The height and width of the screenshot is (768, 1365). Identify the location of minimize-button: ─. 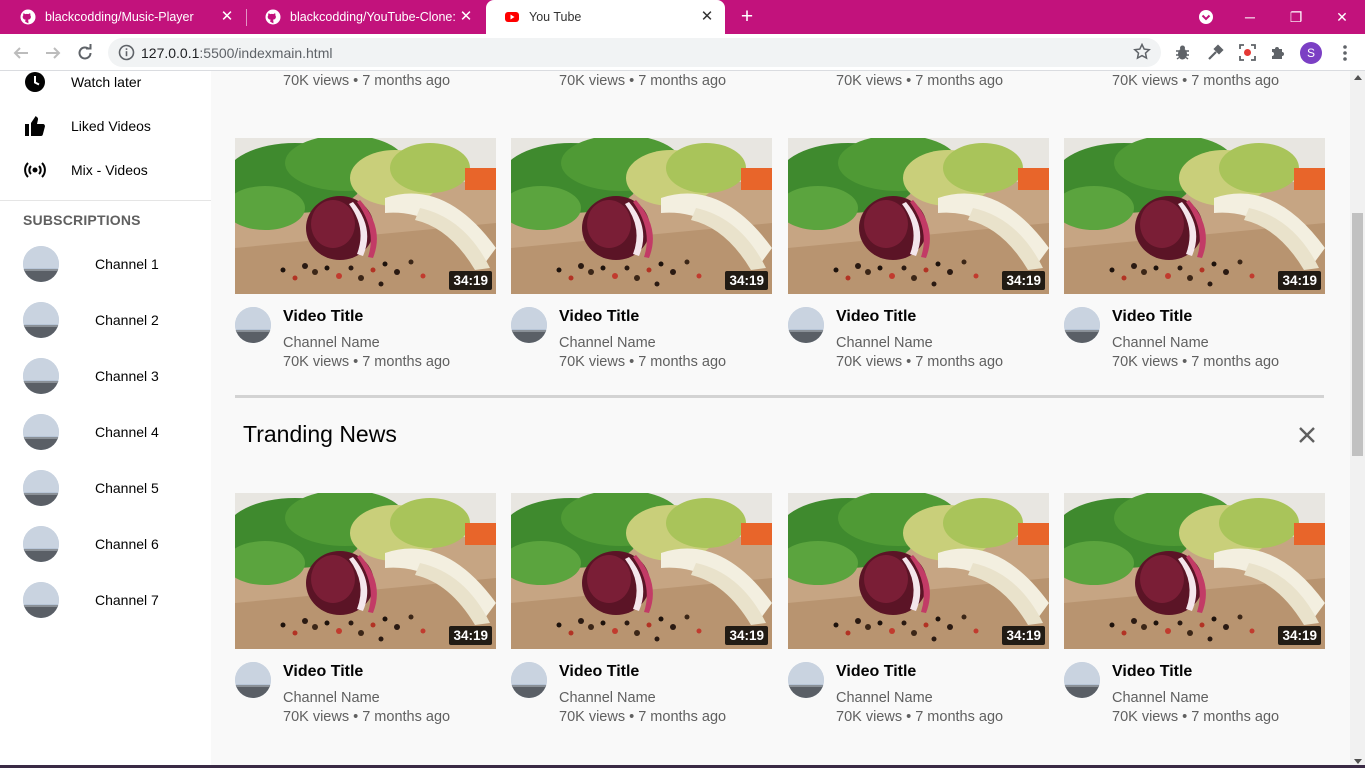
(1250, 17).